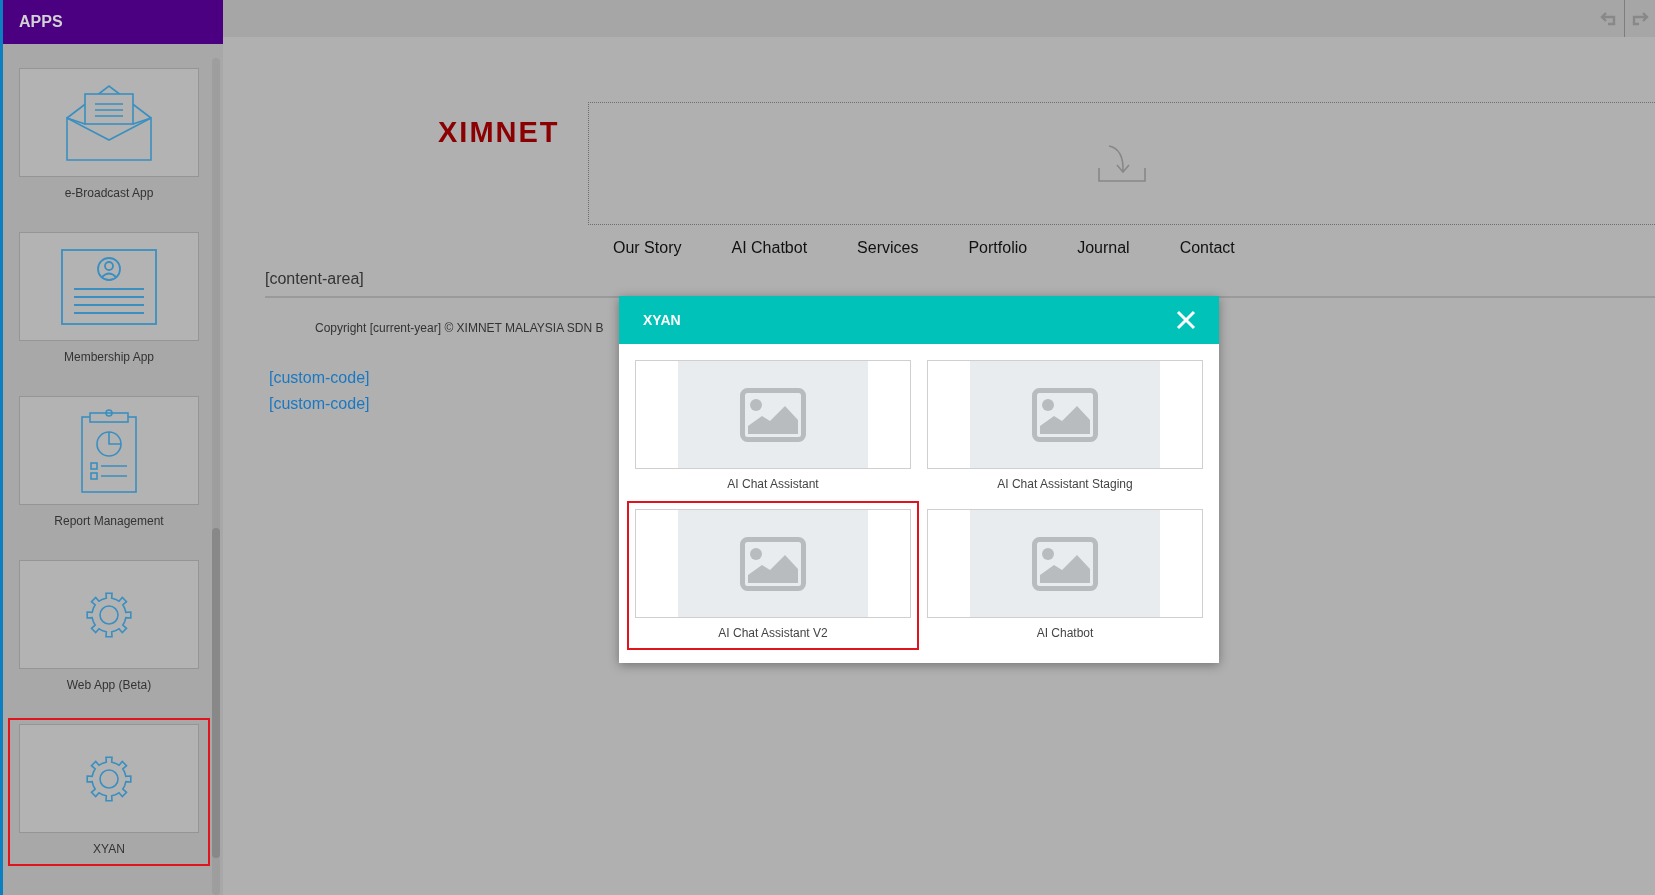  I want to click on app-option: AI Chat Assistant, so click(773, 426).